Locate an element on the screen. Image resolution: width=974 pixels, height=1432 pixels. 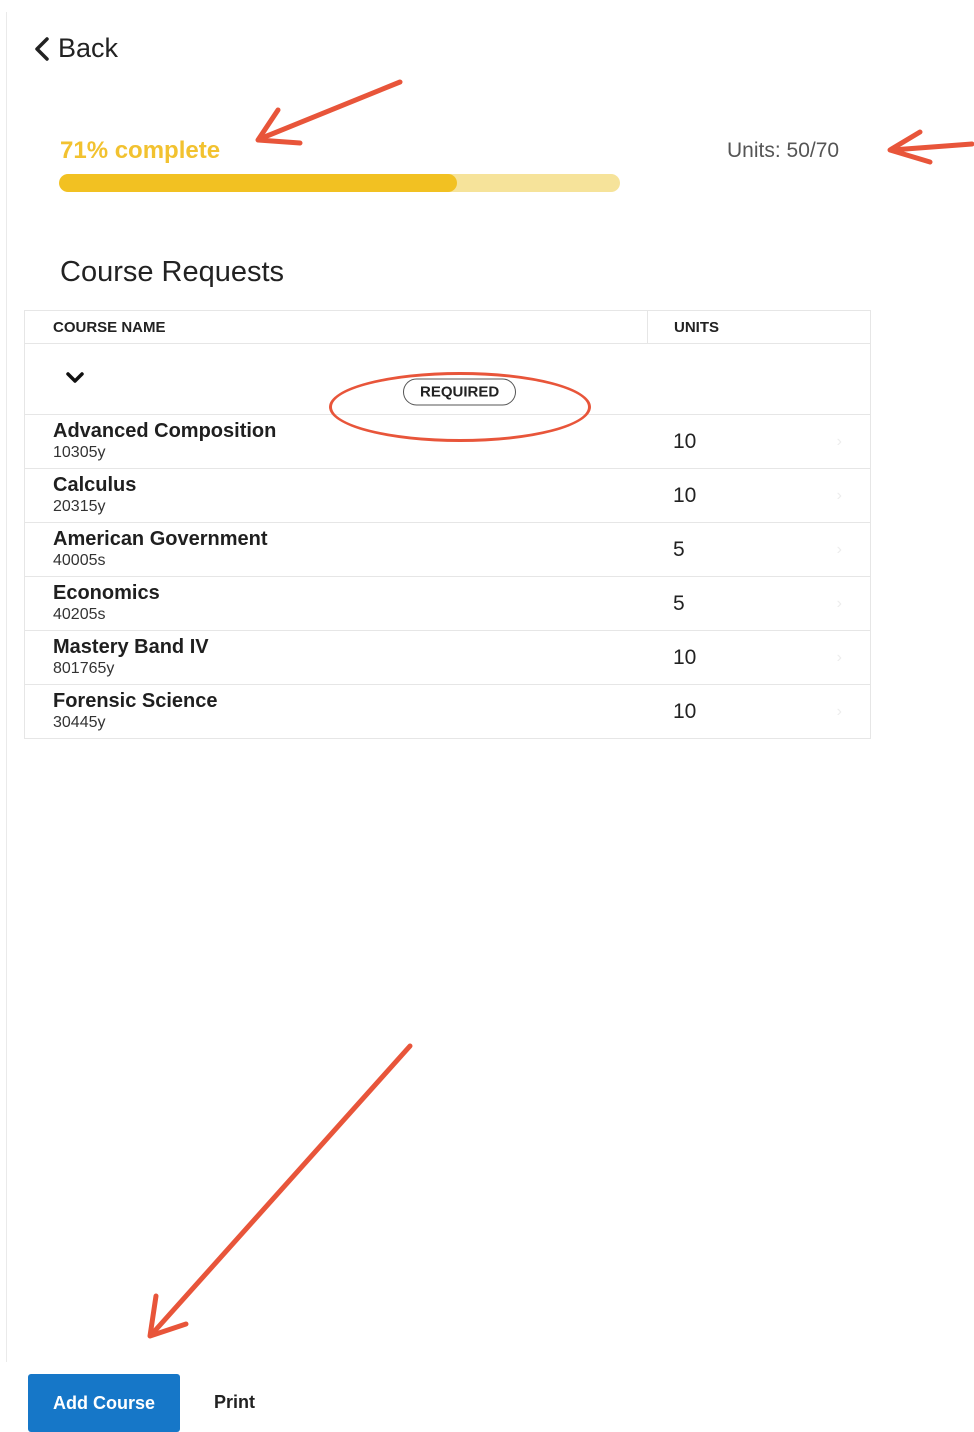
progress-bar-fill is located at coordinates (258, 183).